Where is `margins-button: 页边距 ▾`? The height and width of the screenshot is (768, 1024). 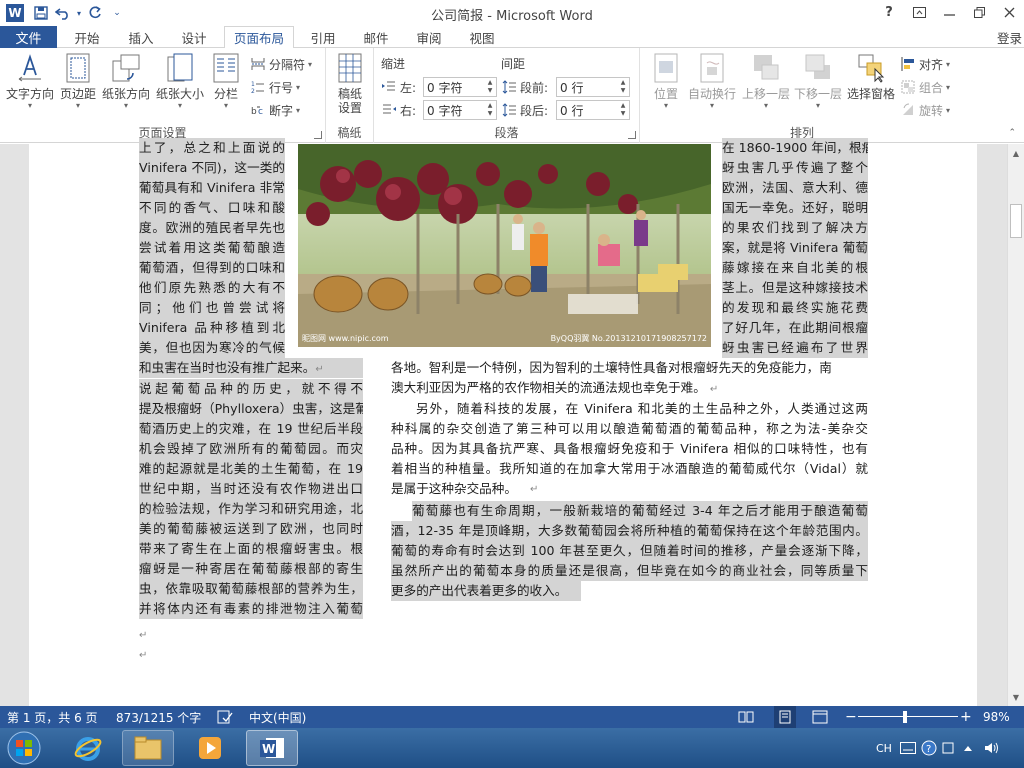 margins-button: 页边距 ▾ is located at coordinates (78, 81).